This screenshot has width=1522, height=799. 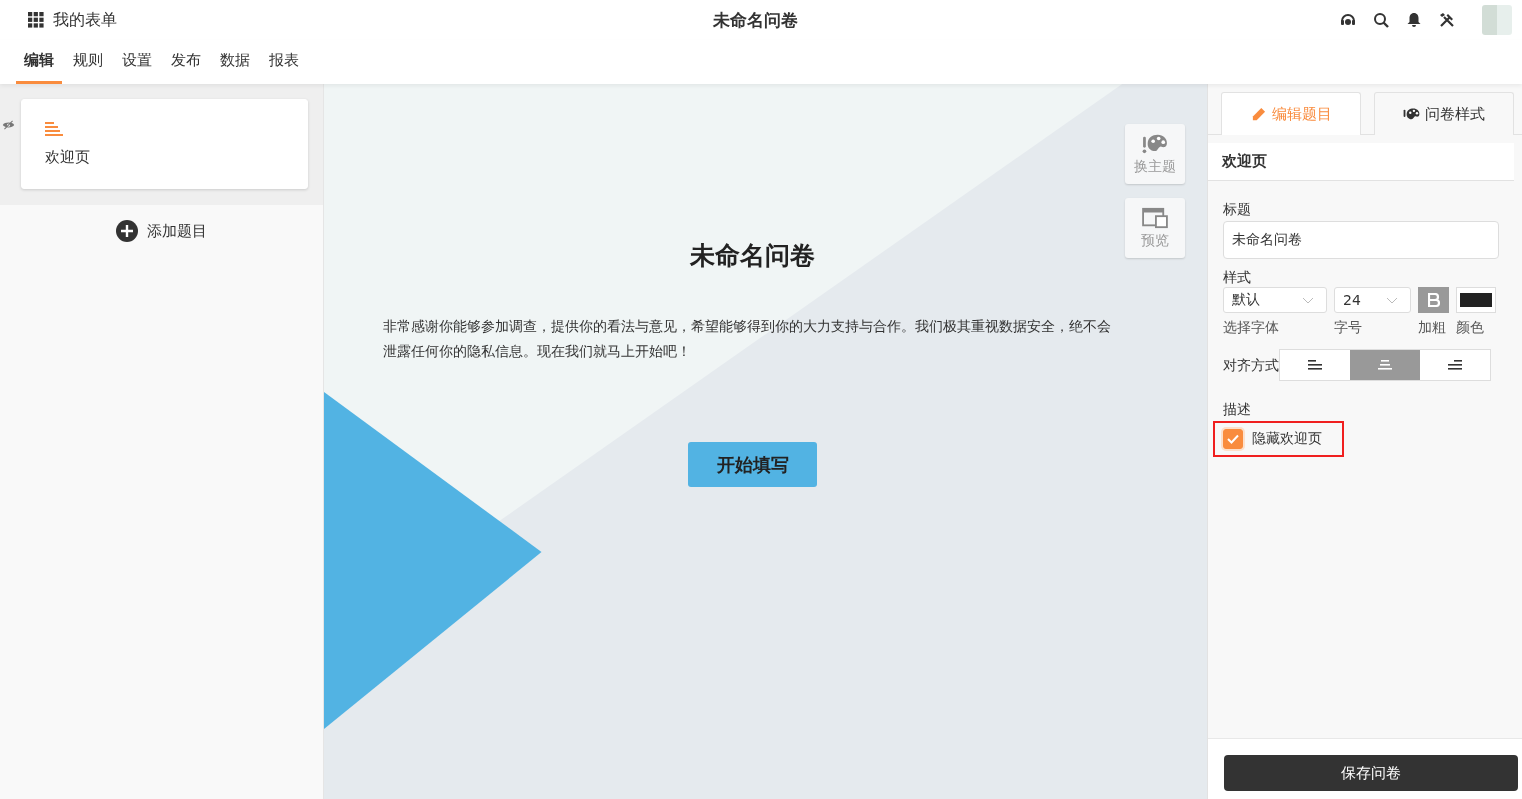 I want to click on plus-circle-icon, so click(x=127, y=231).